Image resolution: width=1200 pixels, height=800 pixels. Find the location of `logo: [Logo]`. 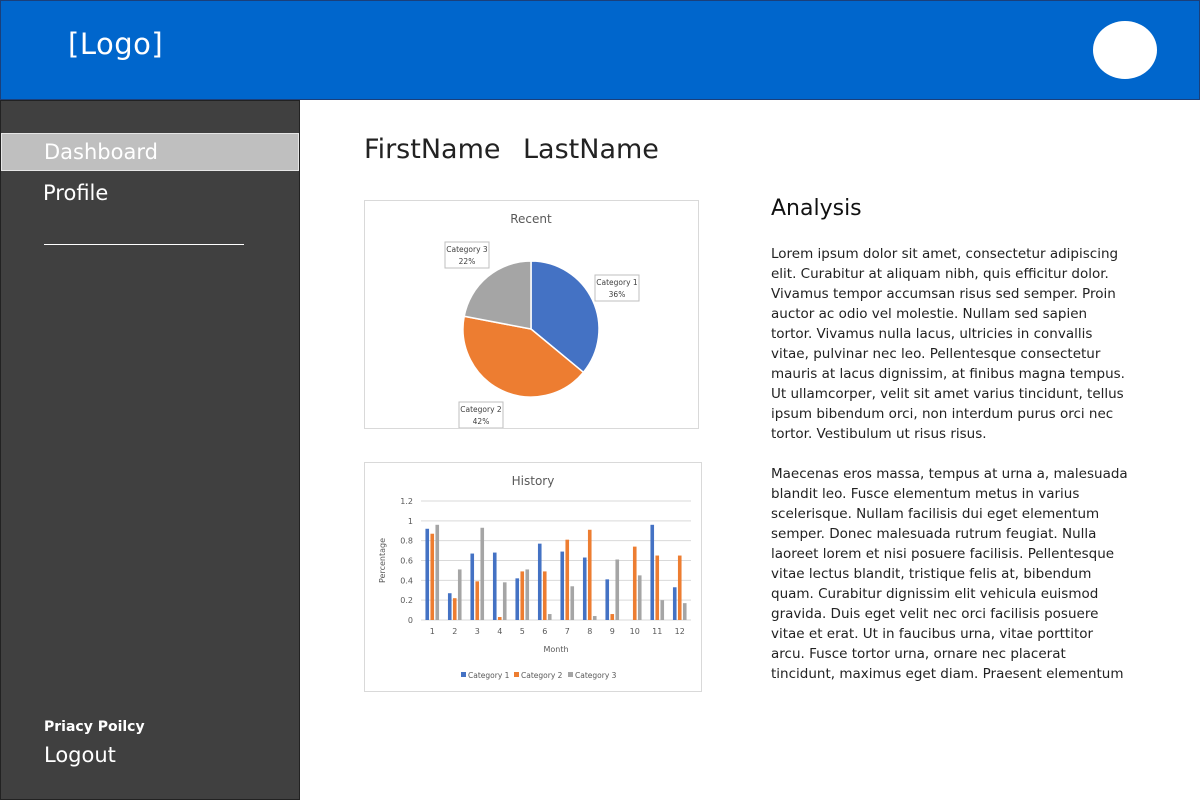

logo: [Logo] is located at coordinates (115, 44).